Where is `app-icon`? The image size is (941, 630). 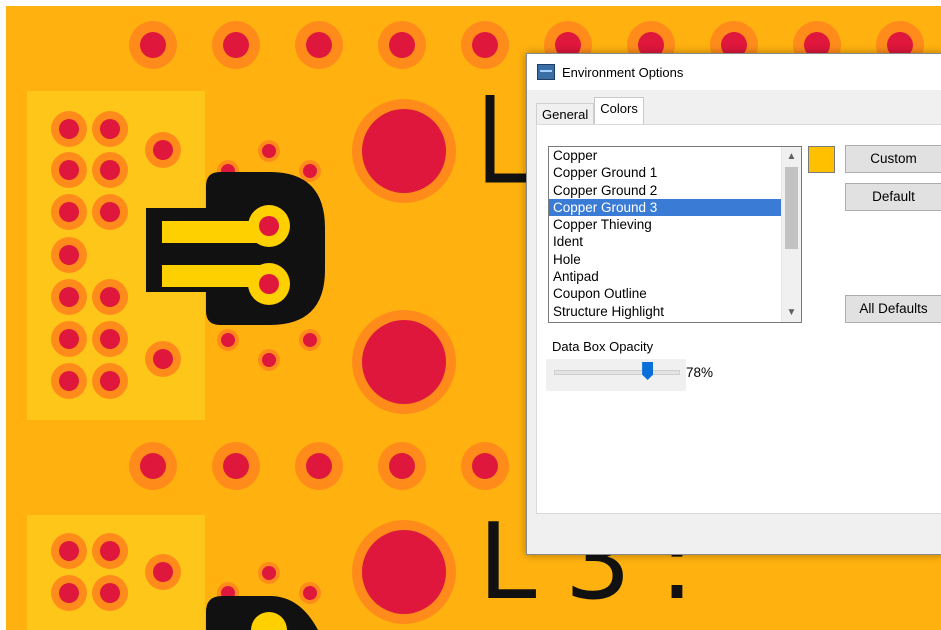 app-icon is located at coordinates (546, 72).